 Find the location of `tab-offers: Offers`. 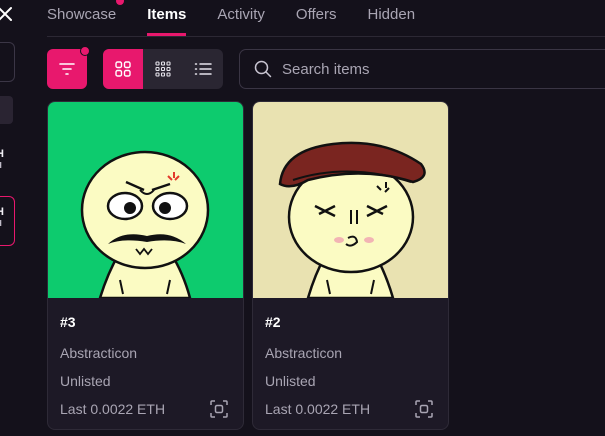

tab-offers: Offers is located at coordinates (316, 14).